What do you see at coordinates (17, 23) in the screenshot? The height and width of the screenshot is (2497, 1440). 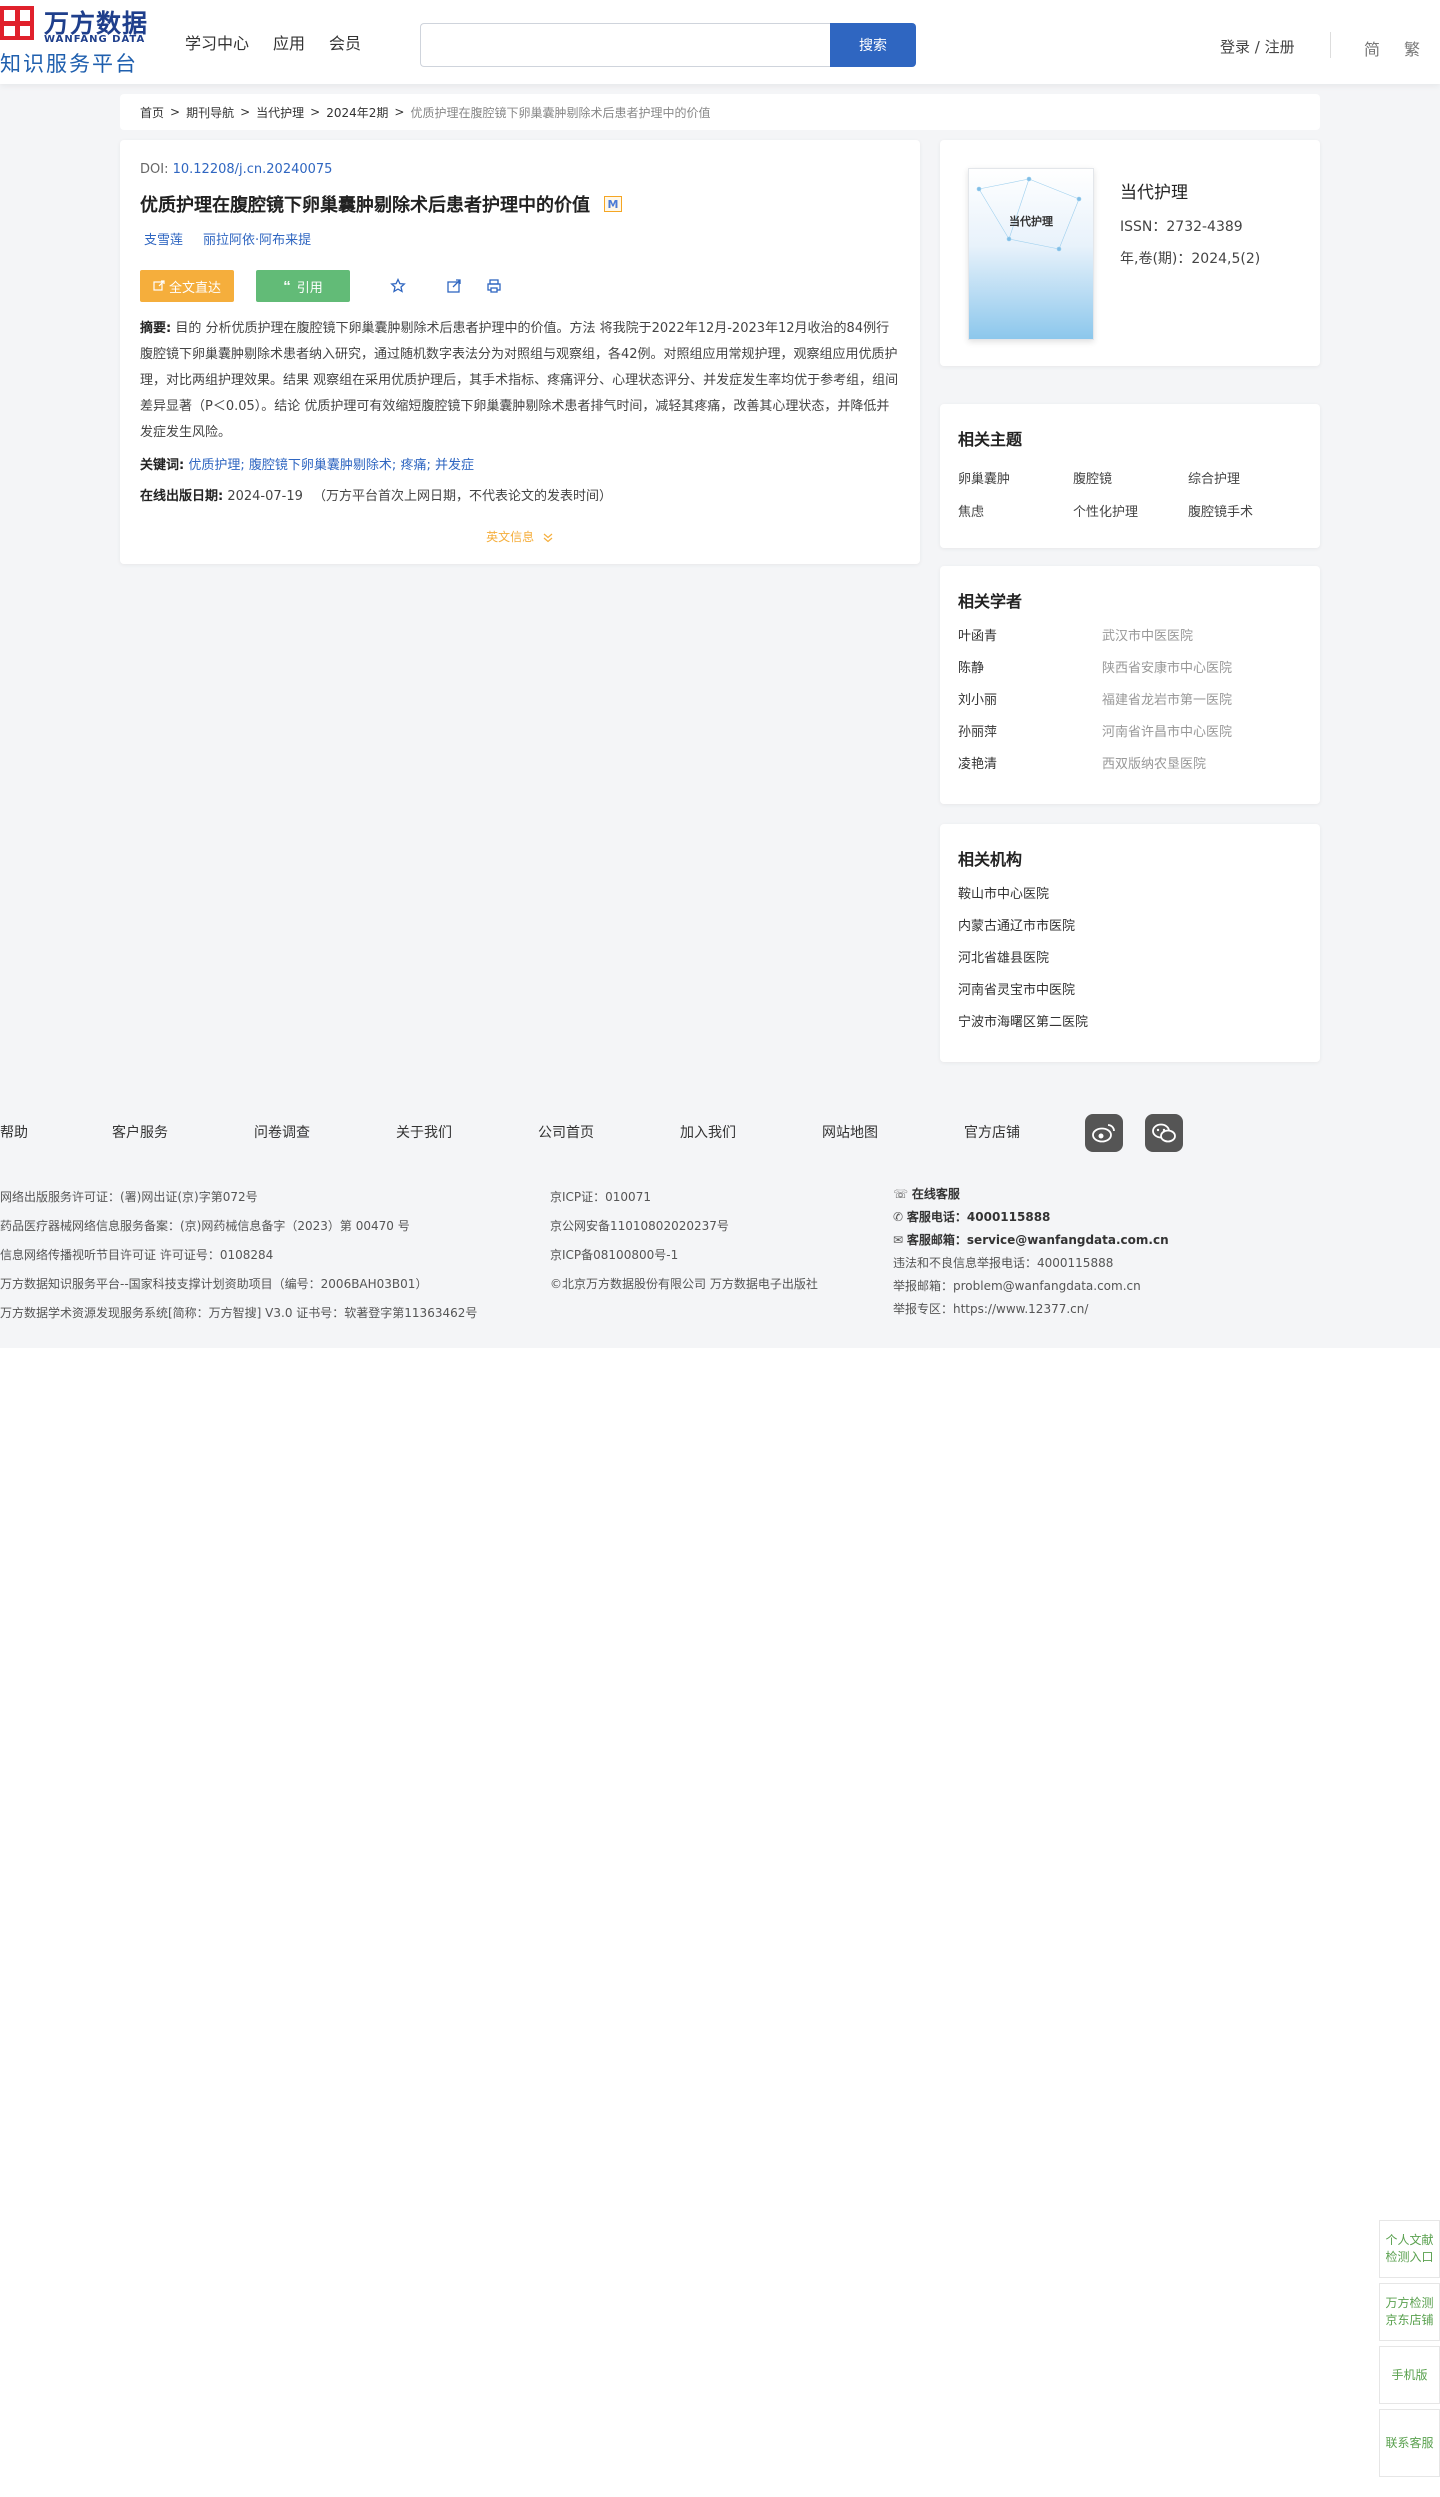 I see `logo-mark-icon` at bounding box center [17, 23].